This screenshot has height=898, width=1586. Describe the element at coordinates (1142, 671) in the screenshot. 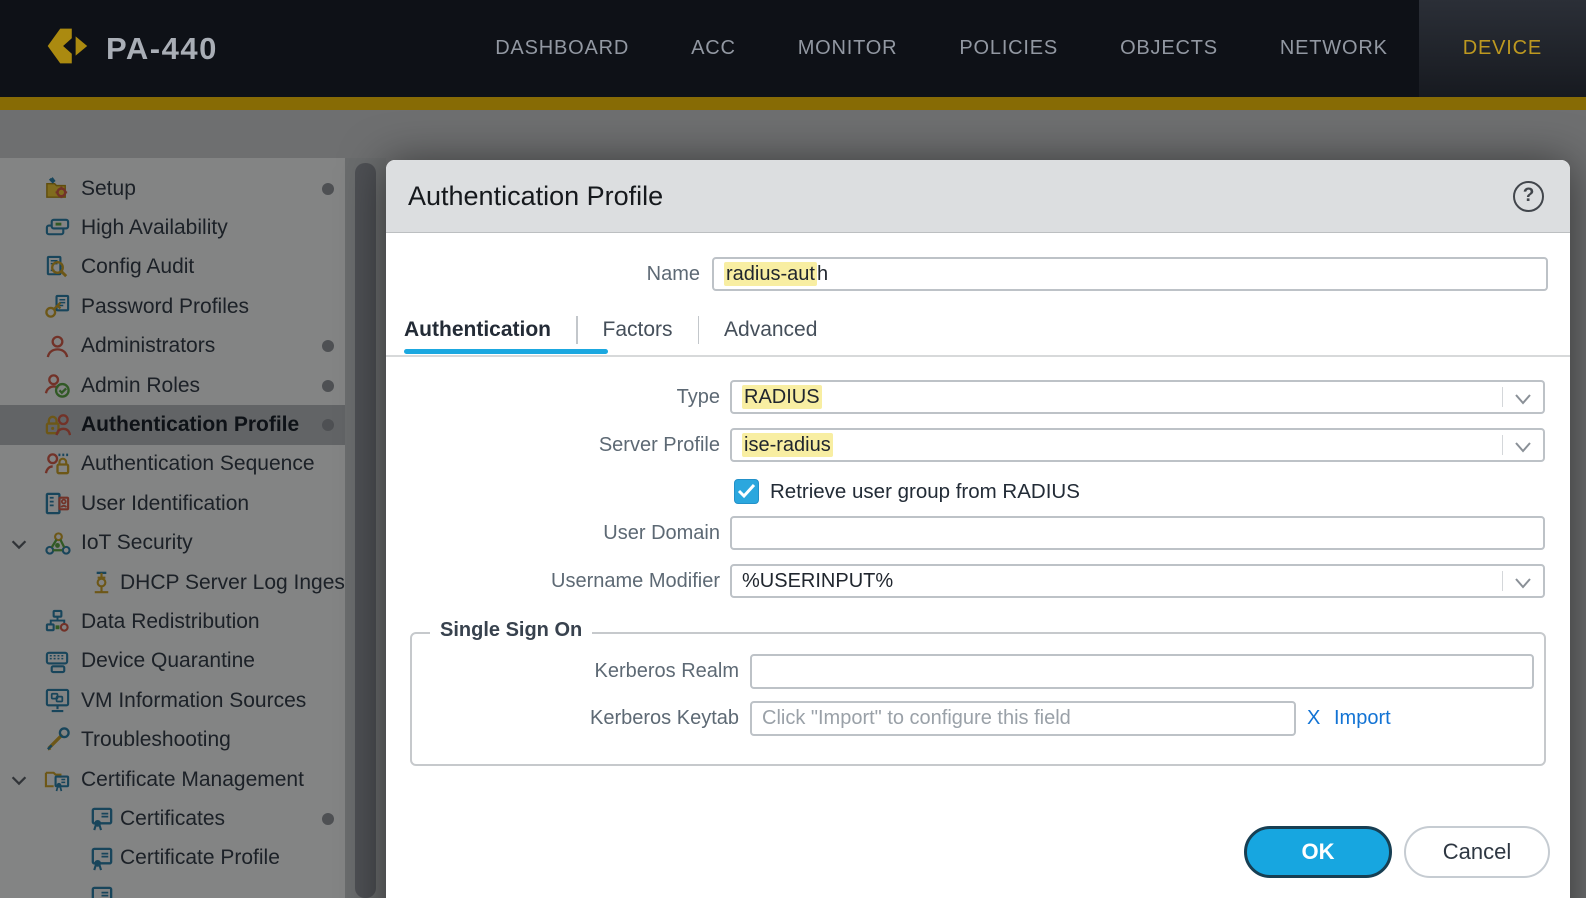

I see `kerberos-realm-input` at that location.